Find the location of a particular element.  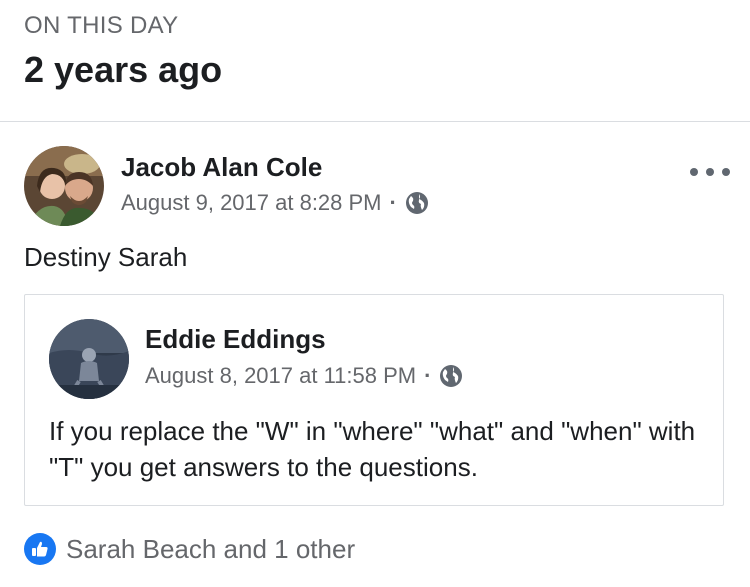

shared-post-meta: August 8, 2017 at 11:58 PM · is located at coordinates (304, 376).